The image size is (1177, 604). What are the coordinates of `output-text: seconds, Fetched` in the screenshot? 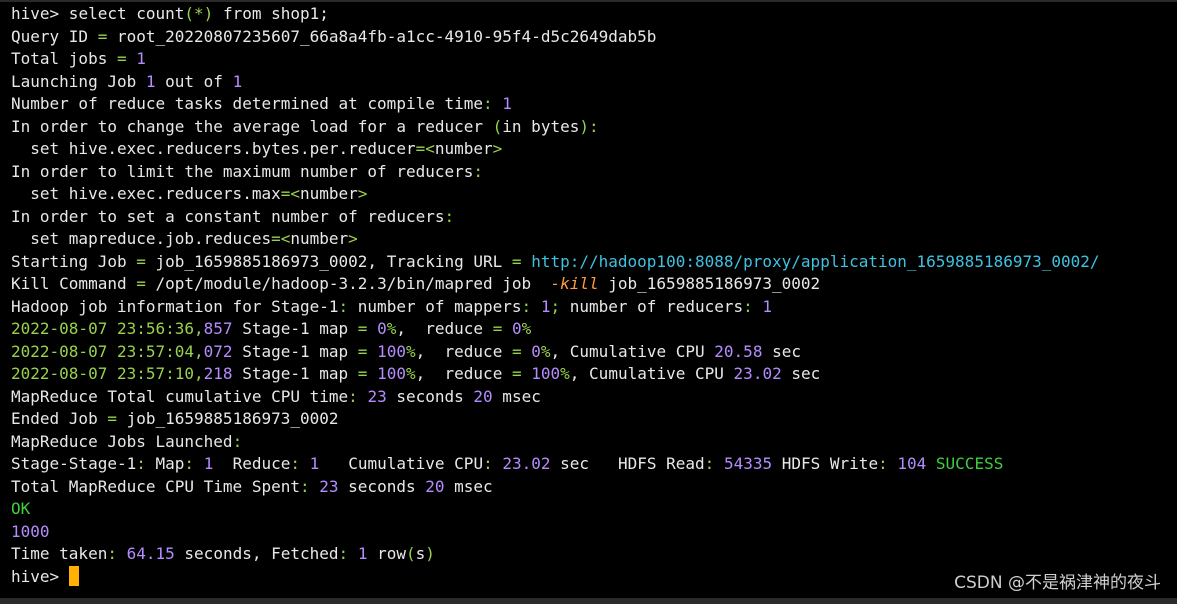 It's located at (256, 553).